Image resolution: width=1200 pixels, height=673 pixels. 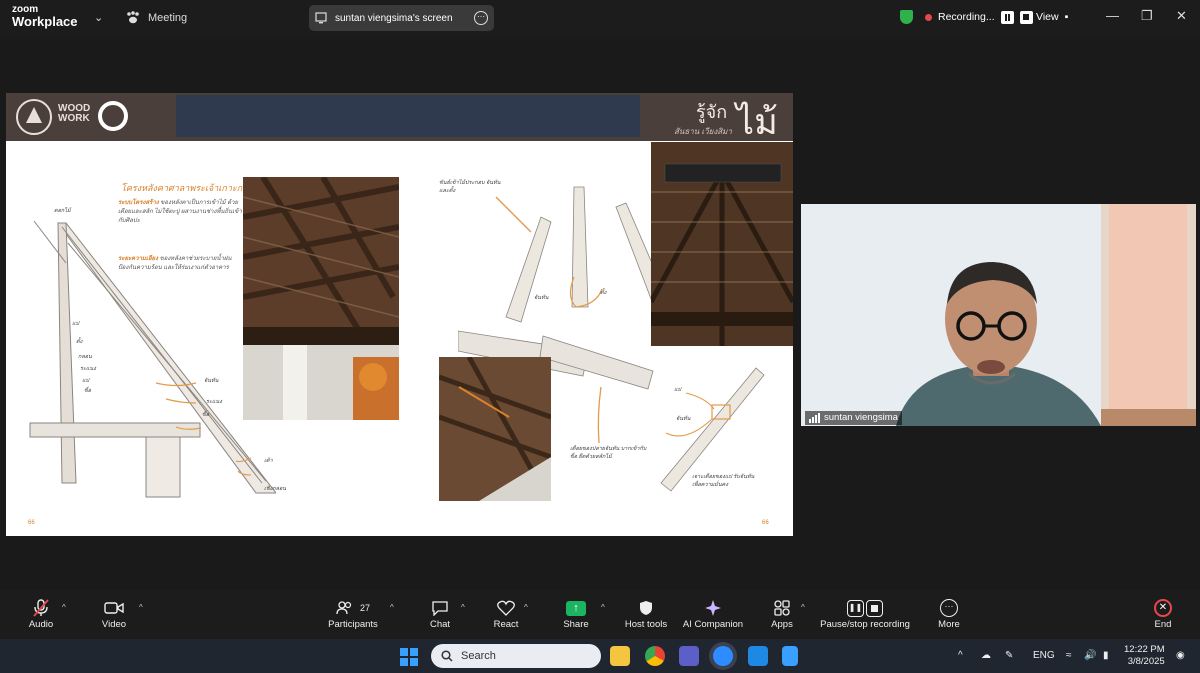 What do you see at coordinates (1106, 655) in the screenshot?
I see `battery-icon: ▮` at bounding box center [1106, 655].